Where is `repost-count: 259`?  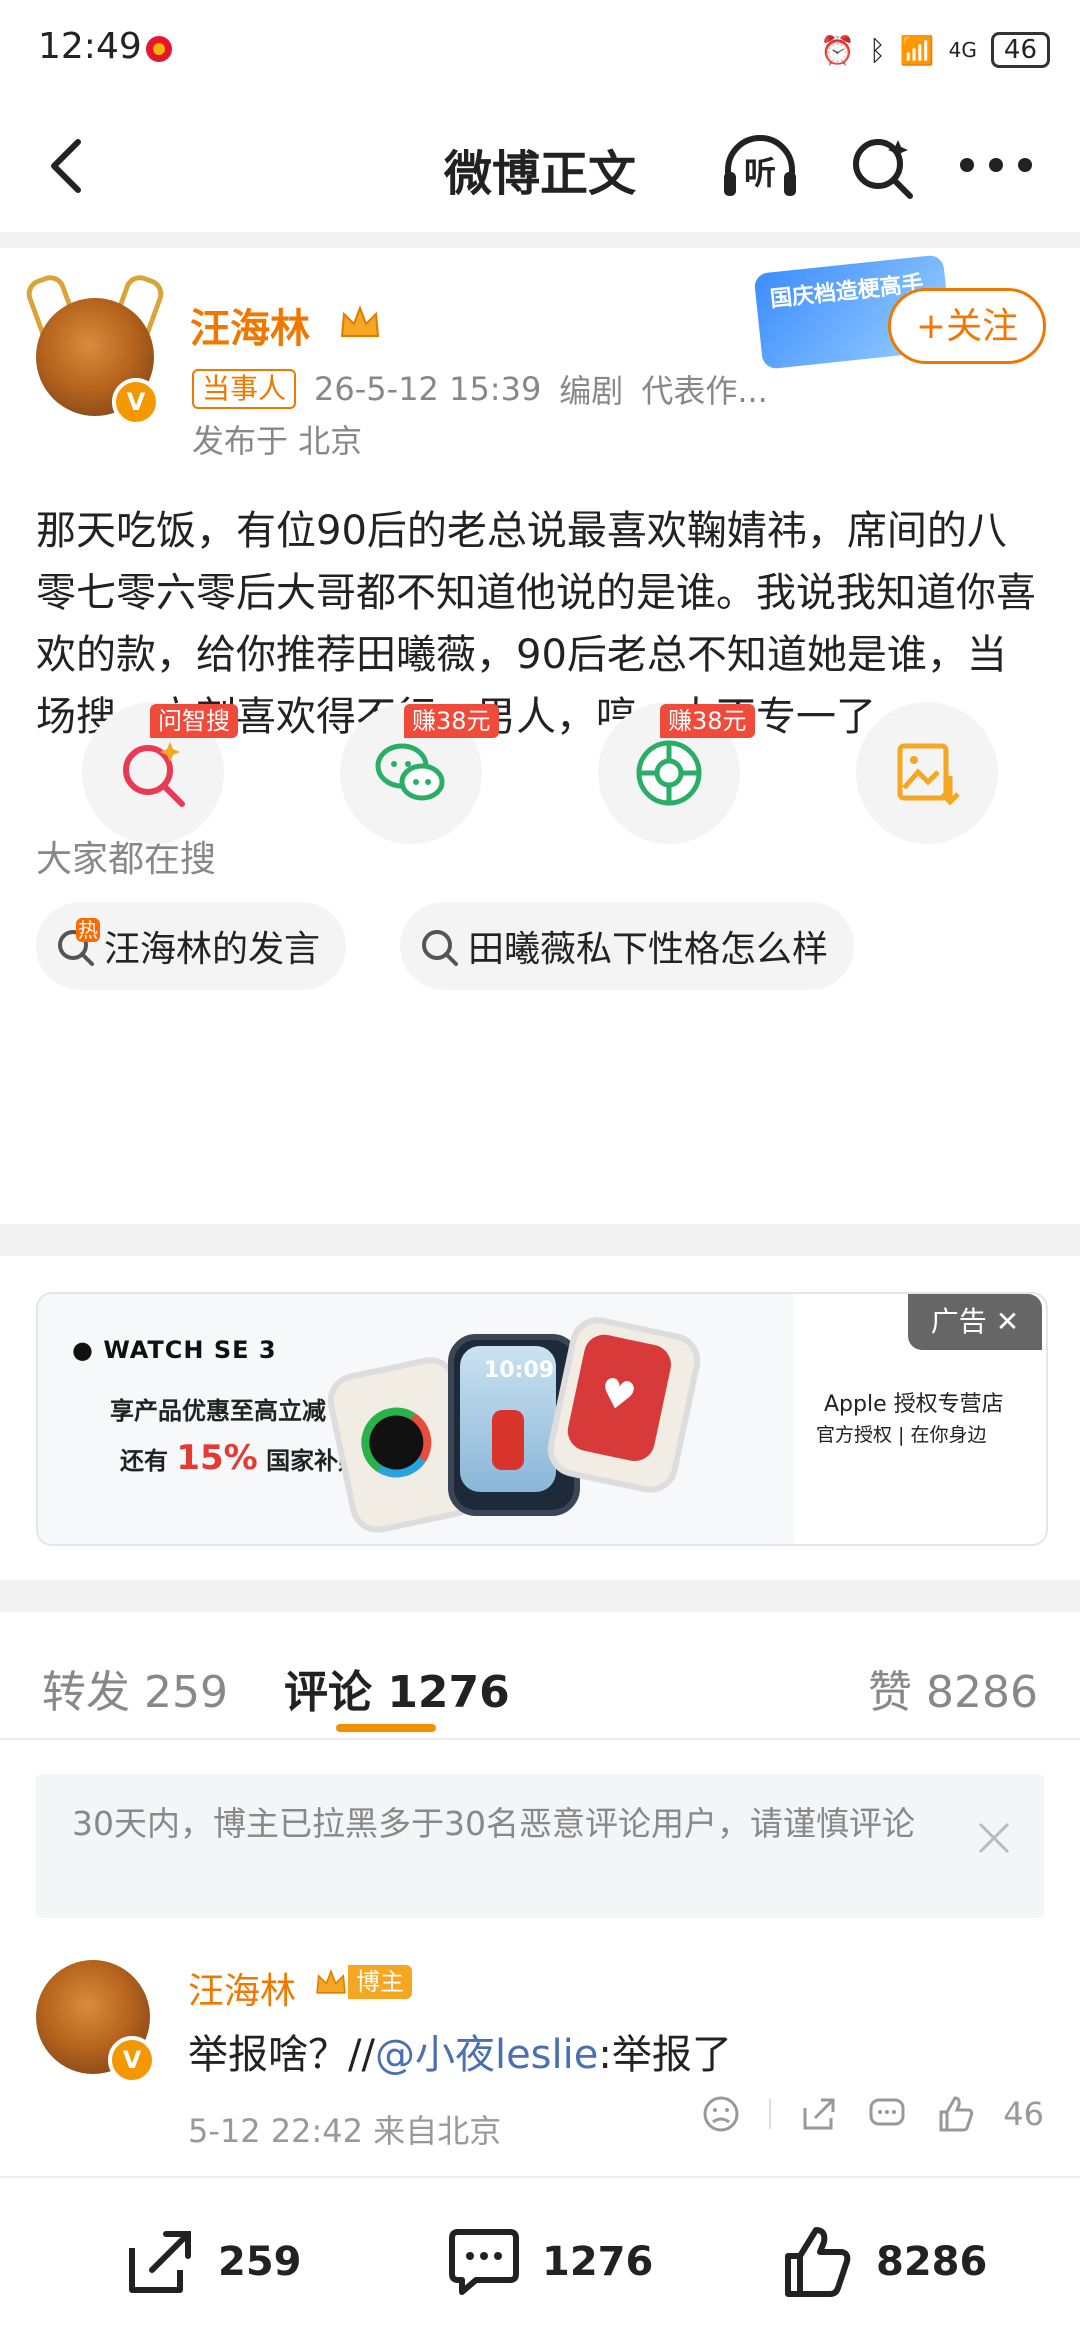
repost-count: 259 is located at coordinates (260, 2262).